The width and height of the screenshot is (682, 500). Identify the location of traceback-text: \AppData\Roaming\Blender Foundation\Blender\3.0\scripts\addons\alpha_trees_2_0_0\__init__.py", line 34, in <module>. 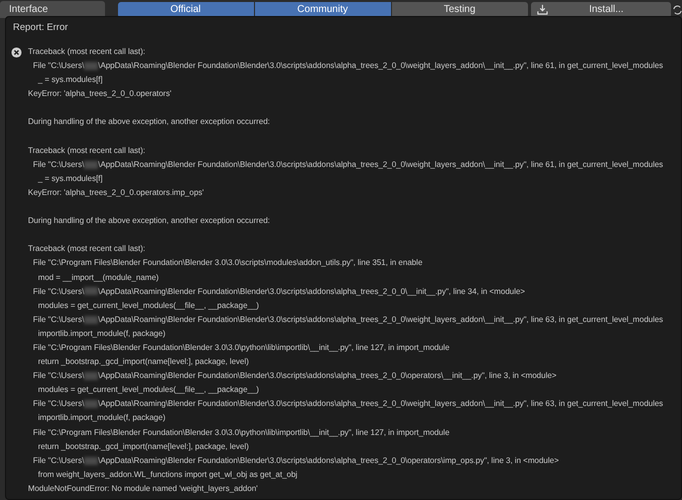
(311, 291).